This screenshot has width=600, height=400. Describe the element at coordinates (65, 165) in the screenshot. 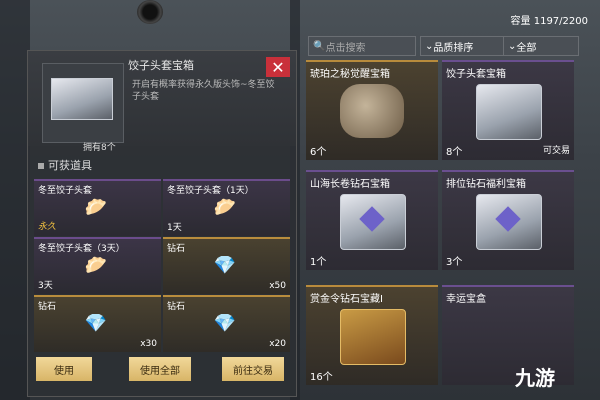

I see `section-title: 可获道具` at that location.